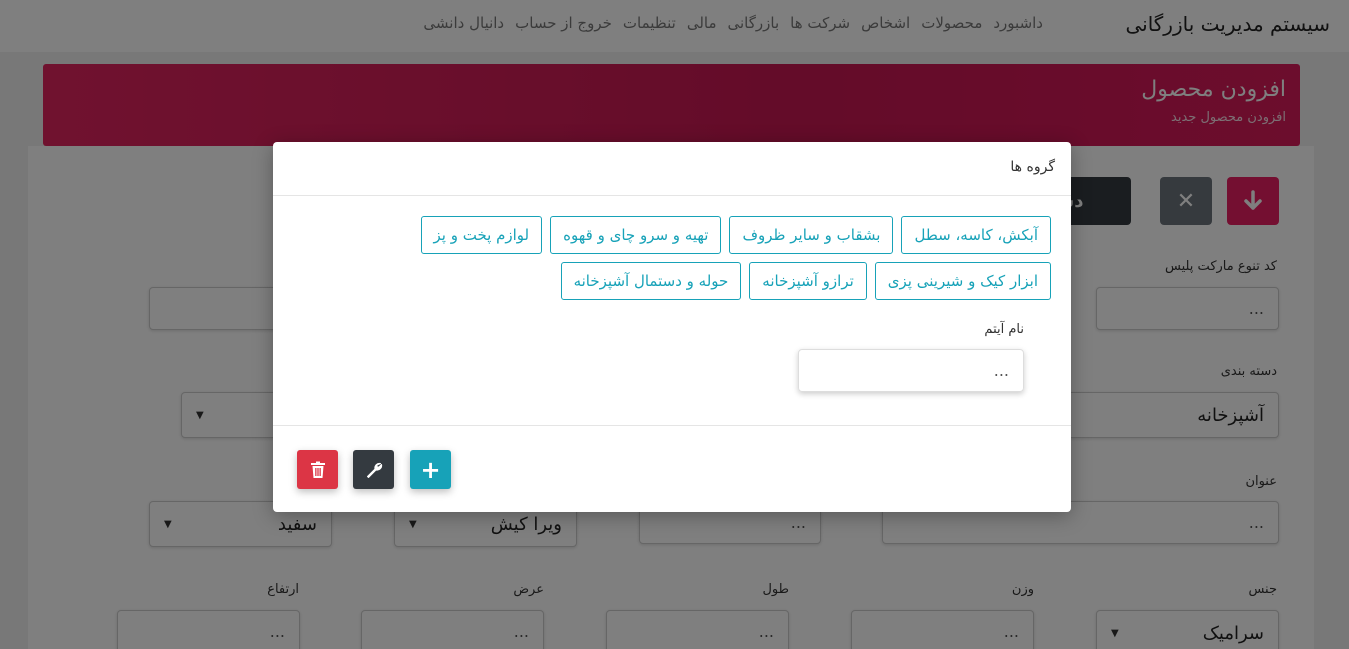 The height and width of the screenshot is (649, 1349). Describe the element at coordinates (672, 169) in the screenshot. I see `modal-header: گروه ها` at that location.